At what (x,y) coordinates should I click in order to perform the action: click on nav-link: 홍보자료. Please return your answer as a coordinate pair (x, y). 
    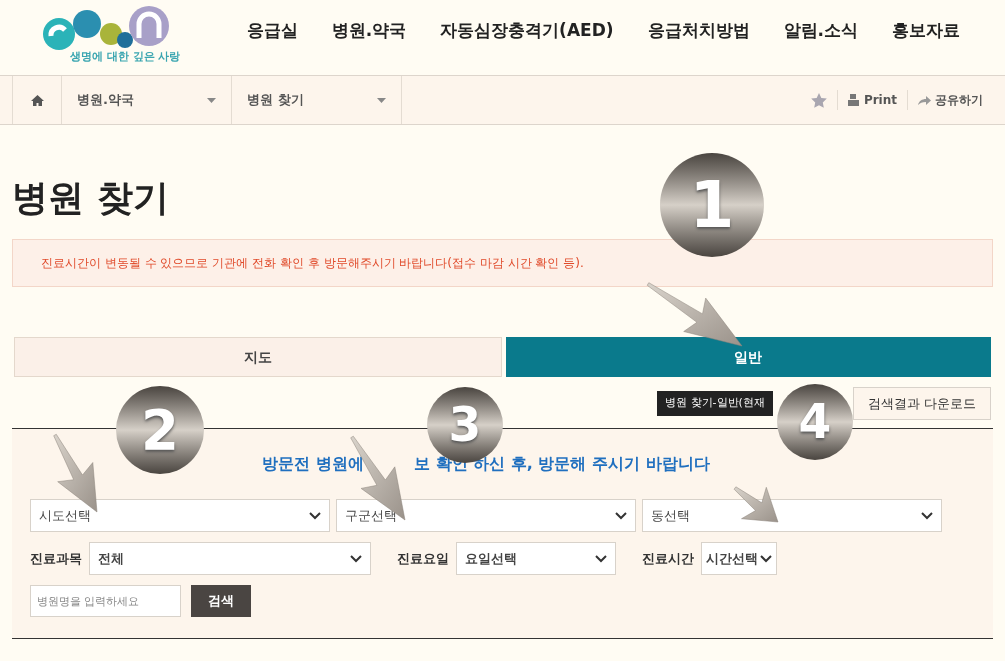
    Looking at the image, I should click on (926, 31).